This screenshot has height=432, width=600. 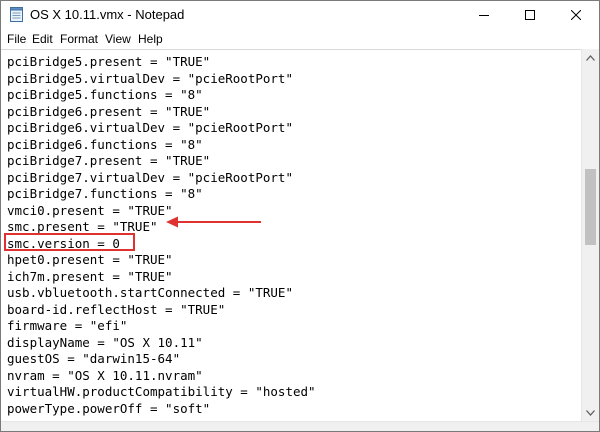 I want to click on text-line: pciBridge5.virtualDev = "pcieRootPort", so click(x=150, y=78).